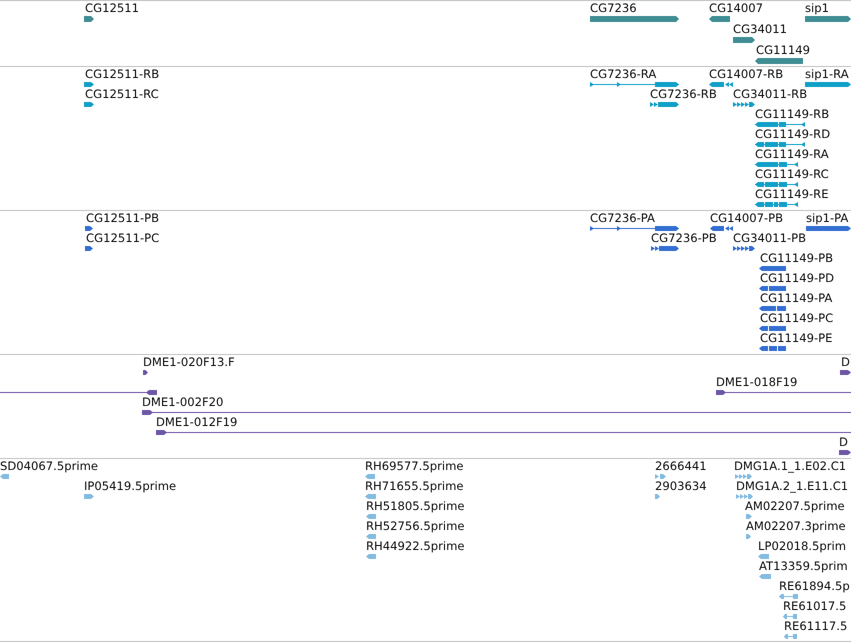  What do you see at coordinates (814, 586) in the screenshot?
I see `est-label: RE61894.5p` at bounding box center [814, 586].